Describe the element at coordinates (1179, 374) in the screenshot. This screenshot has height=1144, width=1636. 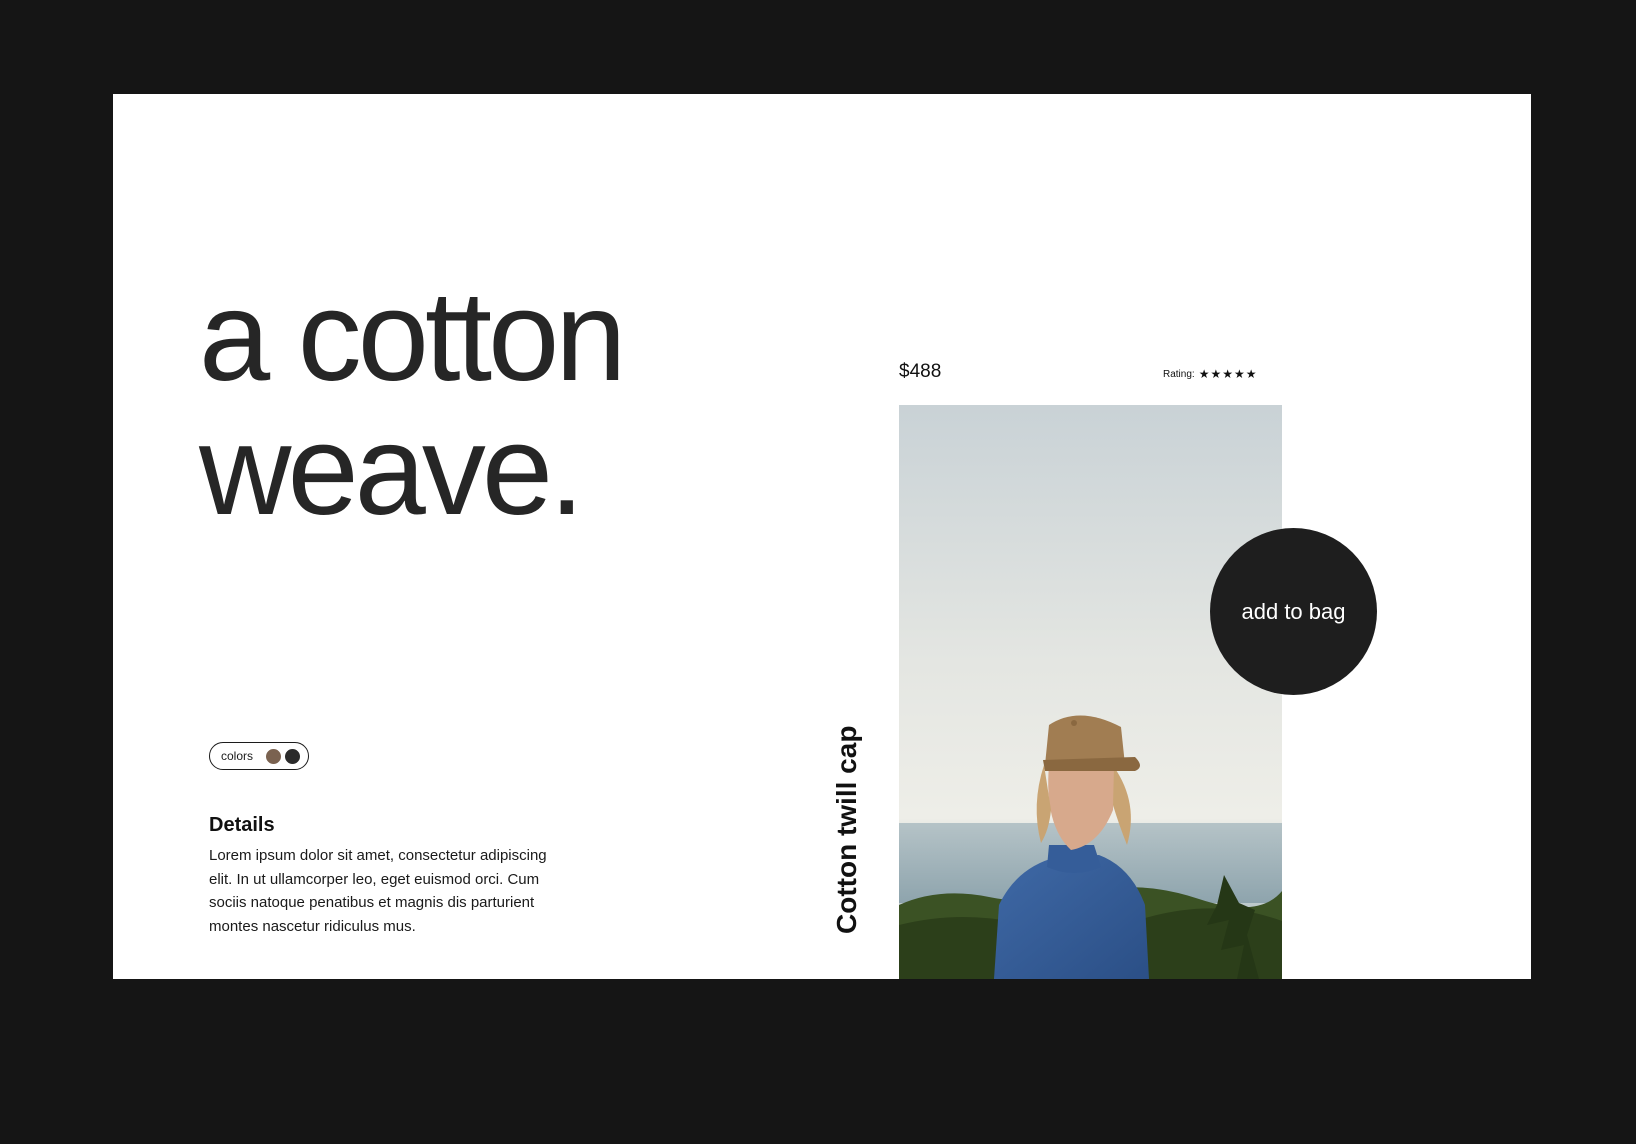
I see `rating-label: Rating:` at that location.